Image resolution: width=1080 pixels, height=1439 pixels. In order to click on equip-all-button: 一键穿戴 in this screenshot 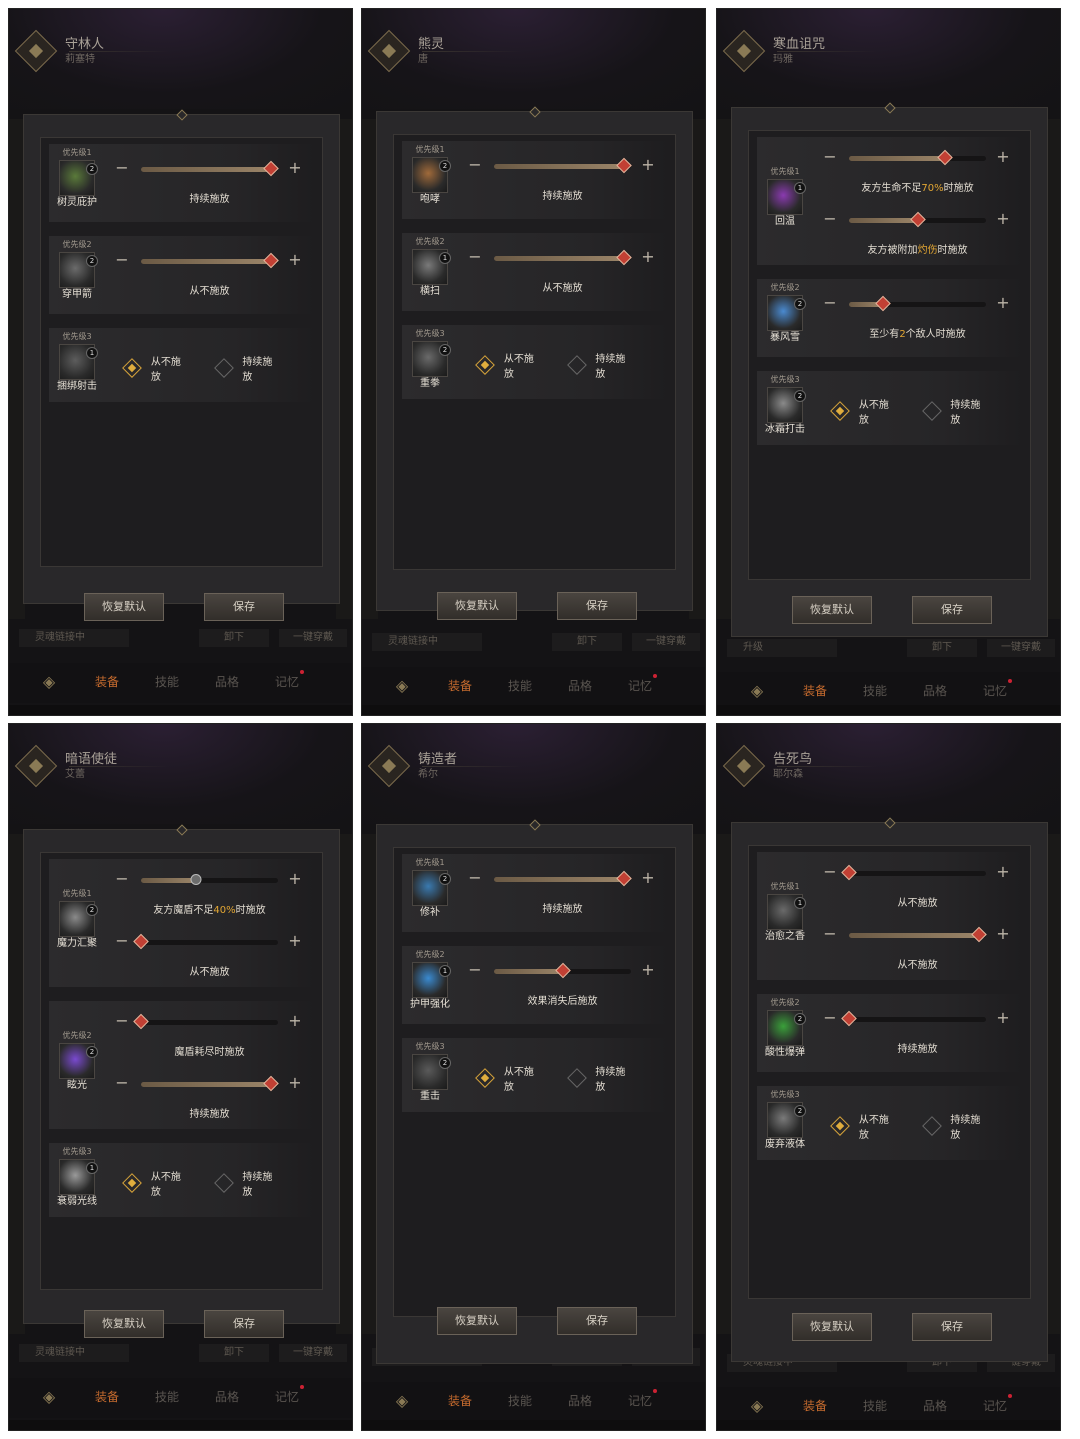, I will do `click(313, 638)`.